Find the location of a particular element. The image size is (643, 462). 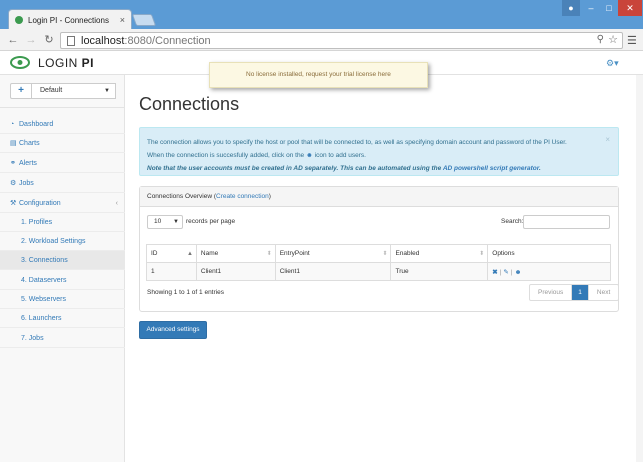

panel-heading: Connections Overview (Create connection) is located at coordinates (379, 197).